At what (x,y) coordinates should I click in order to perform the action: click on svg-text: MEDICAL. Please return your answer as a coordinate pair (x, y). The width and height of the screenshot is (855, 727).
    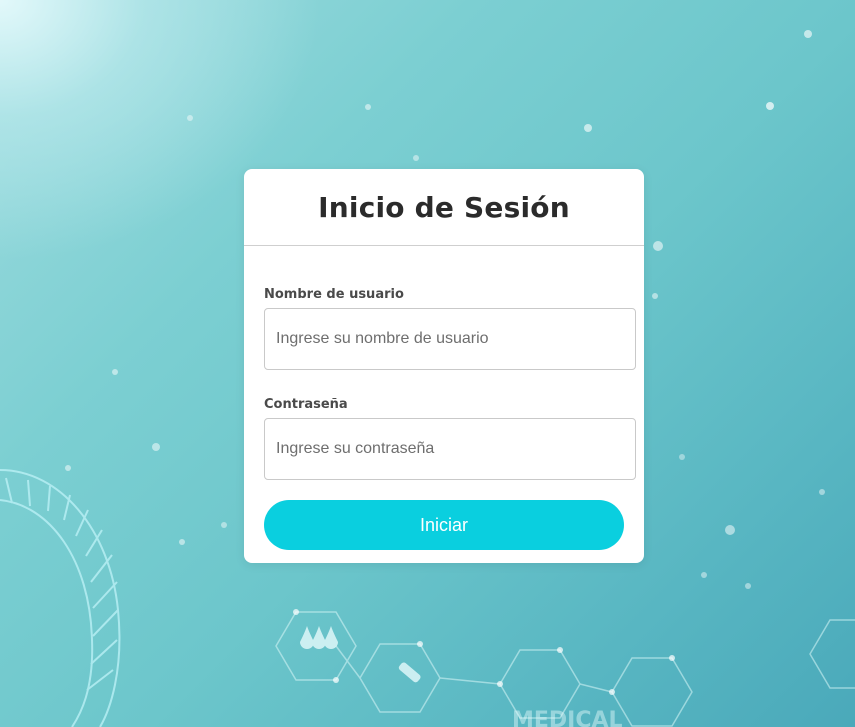
    Looking at the image, I should click on (567, 717).